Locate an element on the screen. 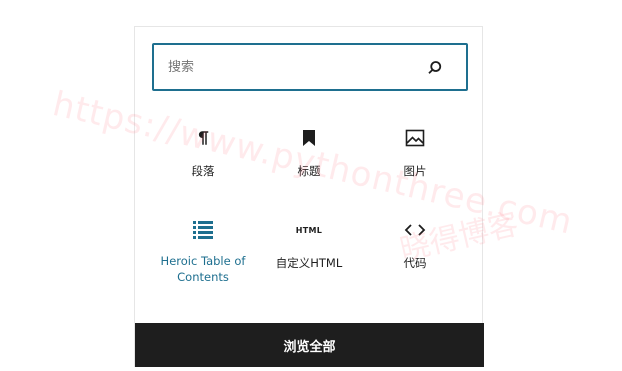  search-input is located at coordinates (293, 67).